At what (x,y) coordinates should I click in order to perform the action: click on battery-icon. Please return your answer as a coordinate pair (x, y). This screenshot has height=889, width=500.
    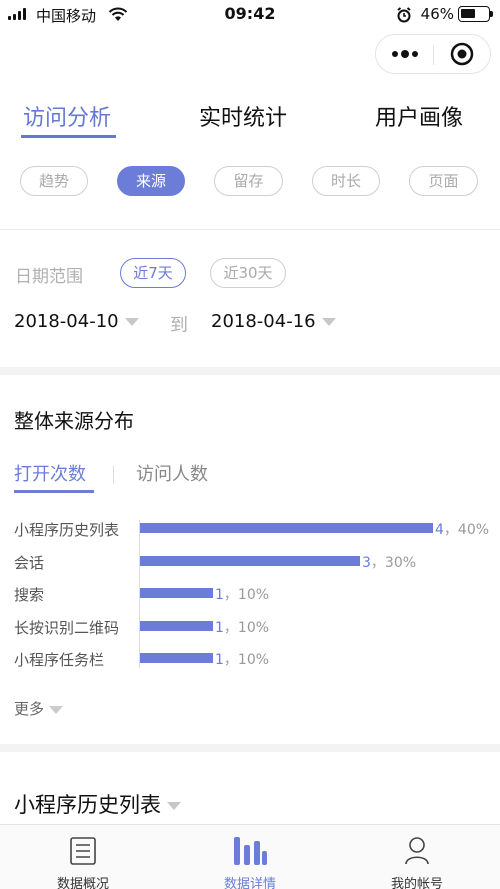
    Looking at the image, I should click on (475, 14).